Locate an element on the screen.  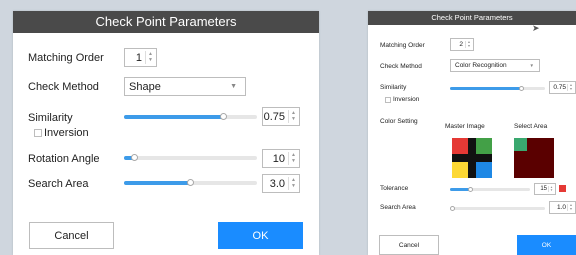
tolerance-slider is located at coordinates (490, 189).